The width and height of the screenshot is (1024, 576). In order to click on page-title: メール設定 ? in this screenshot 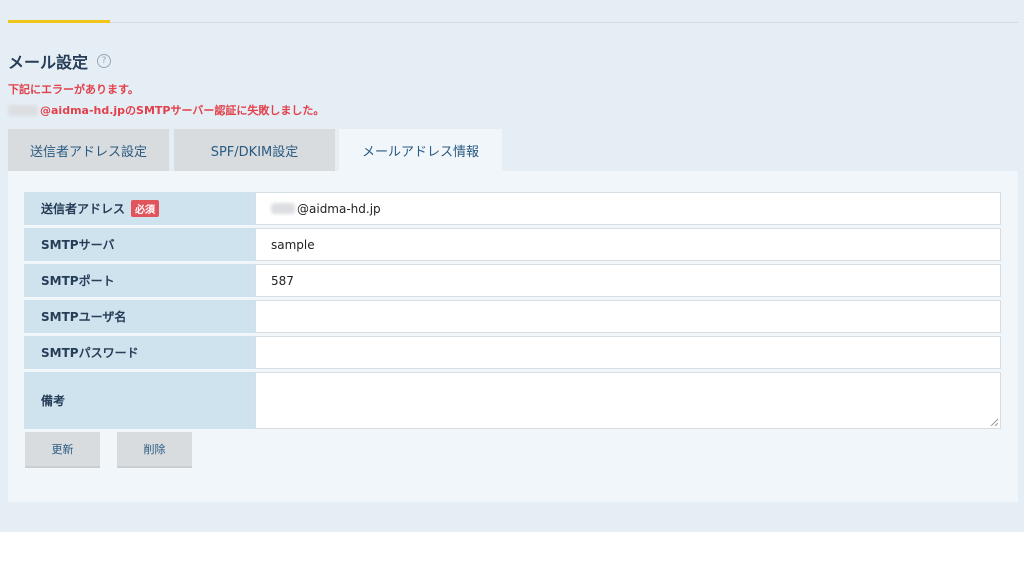, I will do `click(60, 61)`.